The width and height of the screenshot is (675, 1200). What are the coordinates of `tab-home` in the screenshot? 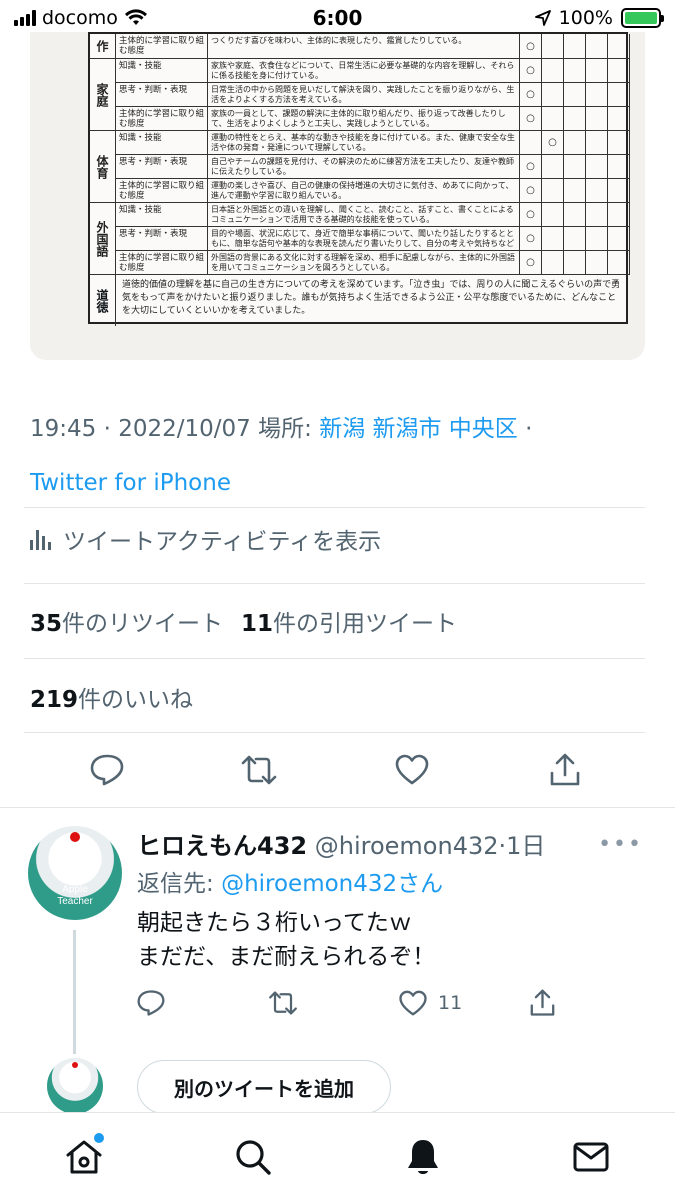 It's located at (84, 1156).